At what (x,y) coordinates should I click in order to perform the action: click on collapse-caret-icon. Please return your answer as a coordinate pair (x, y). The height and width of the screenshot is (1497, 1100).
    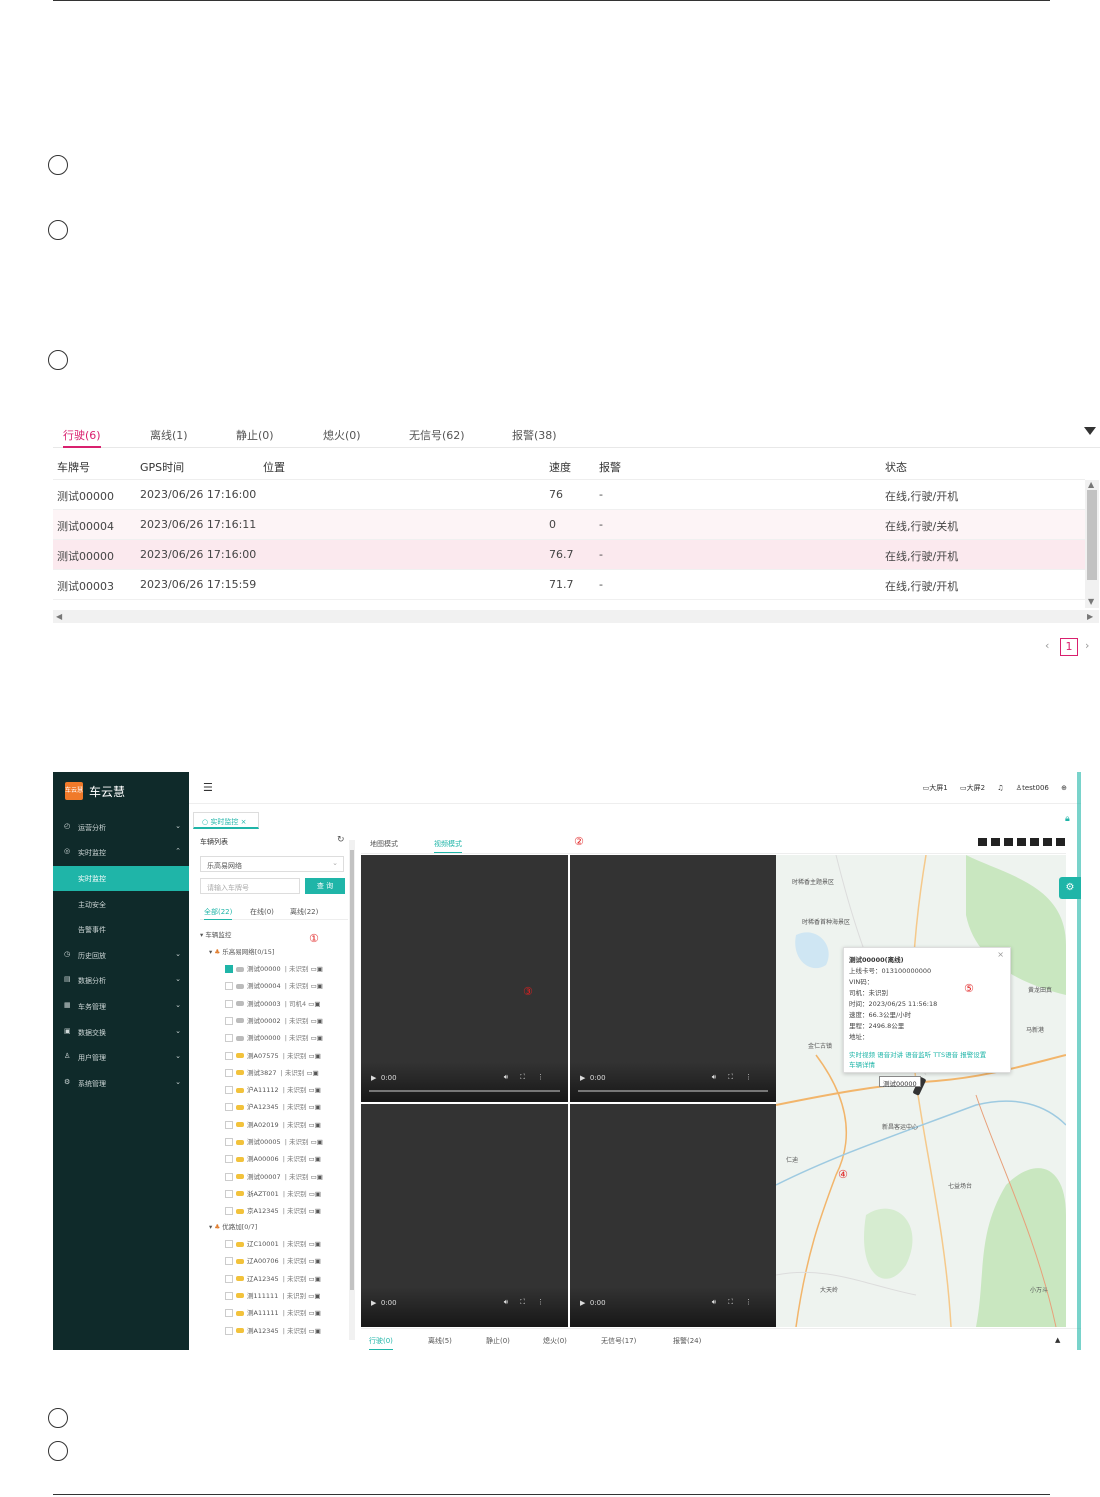
    Looking at the image, I should click on (1090, 431).